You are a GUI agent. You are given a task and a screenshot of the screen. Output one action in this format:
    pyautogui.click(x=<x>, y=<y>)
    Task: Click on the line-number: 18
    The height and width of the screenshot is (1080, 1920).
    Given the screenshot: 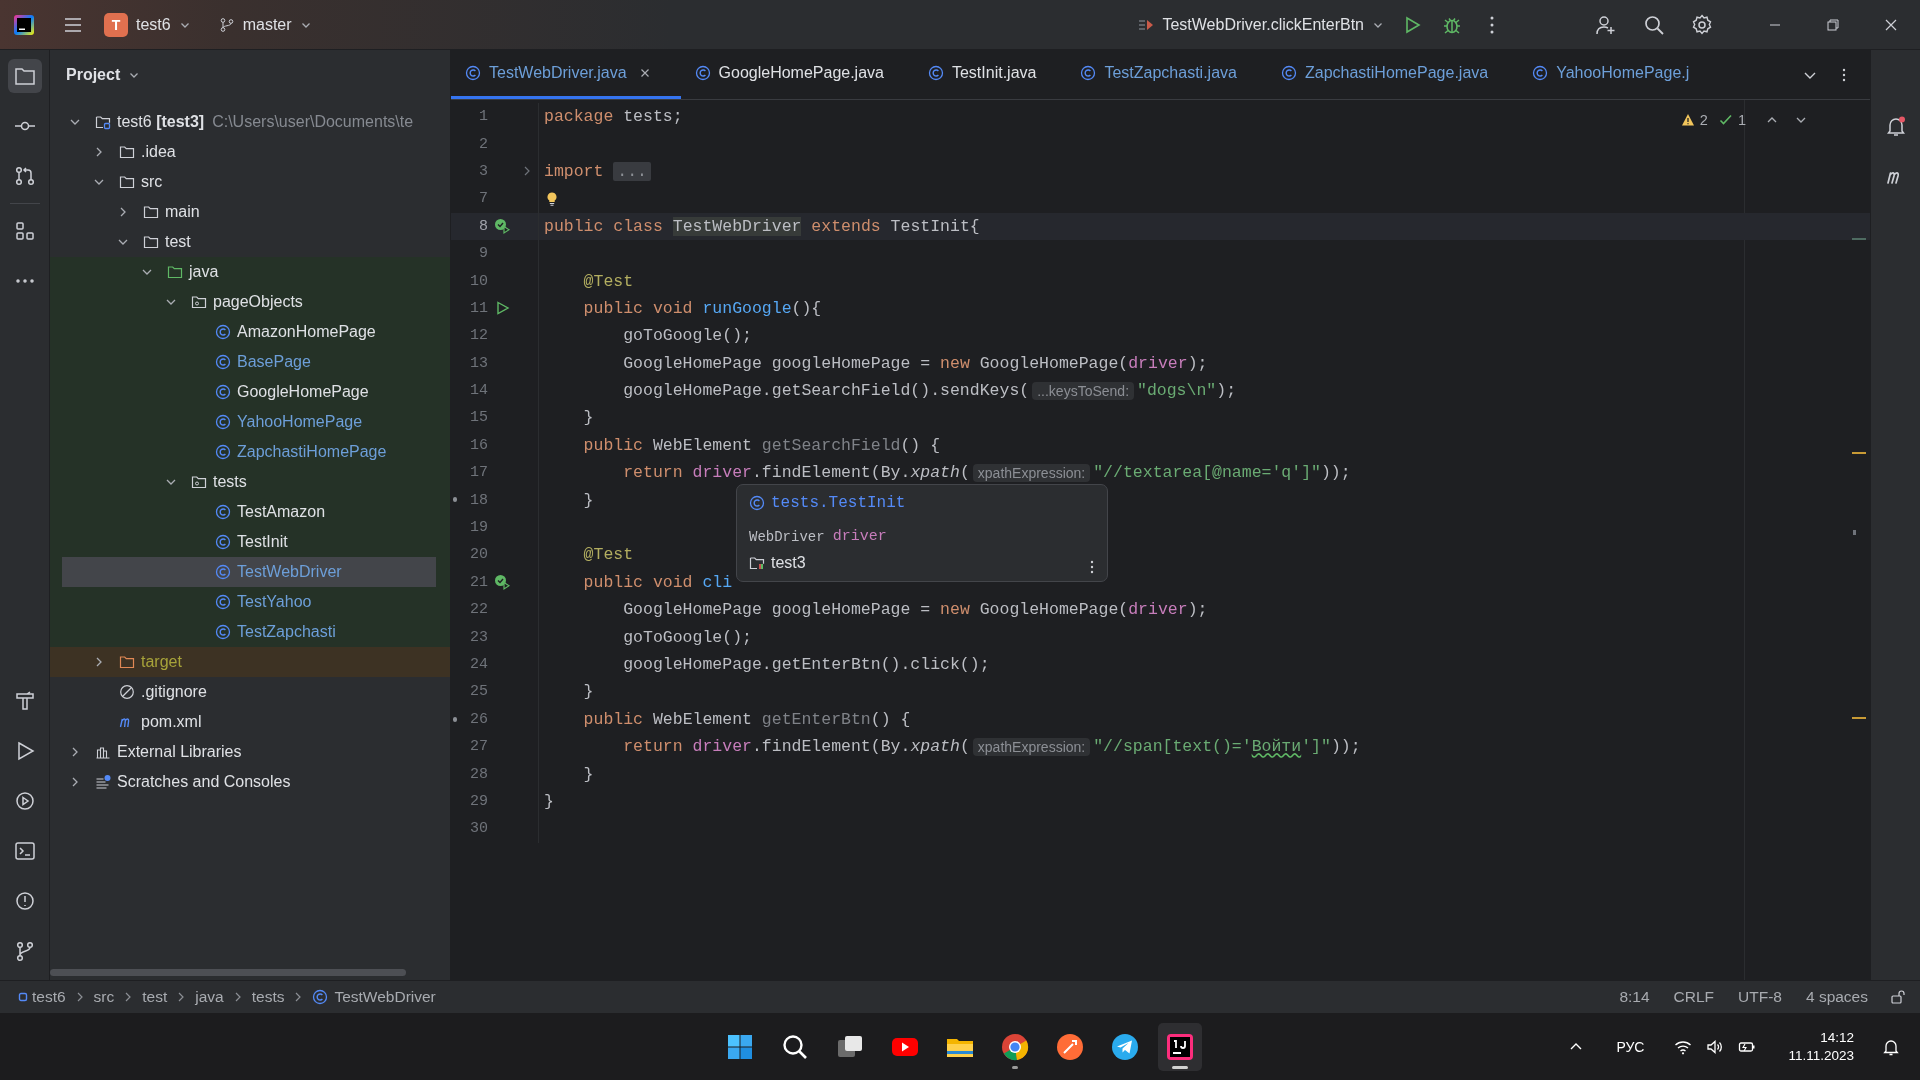 What is the action you would take?
    pyautogui.click(x=478, y=500)
    